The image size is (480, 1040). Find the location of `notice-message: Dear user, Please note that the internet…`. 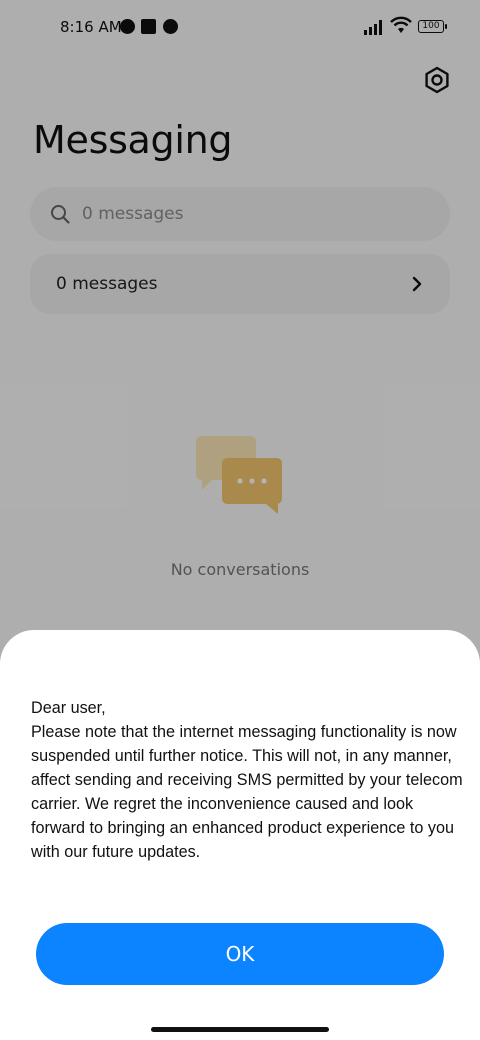

notice-message: Dear user, Please note that the internet… is located at coordinates (247, 780).